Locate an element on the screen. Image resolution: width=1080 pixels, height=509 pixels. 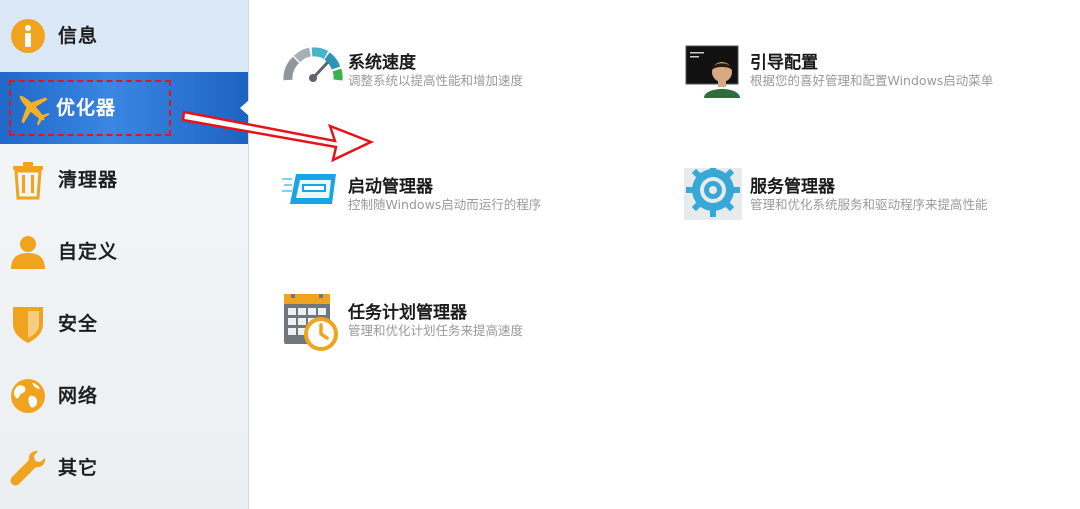
tool-task-scheduler: 任务计划管理器 管理和优化计划任务来提高速度 is located at coordinates (442, 325).